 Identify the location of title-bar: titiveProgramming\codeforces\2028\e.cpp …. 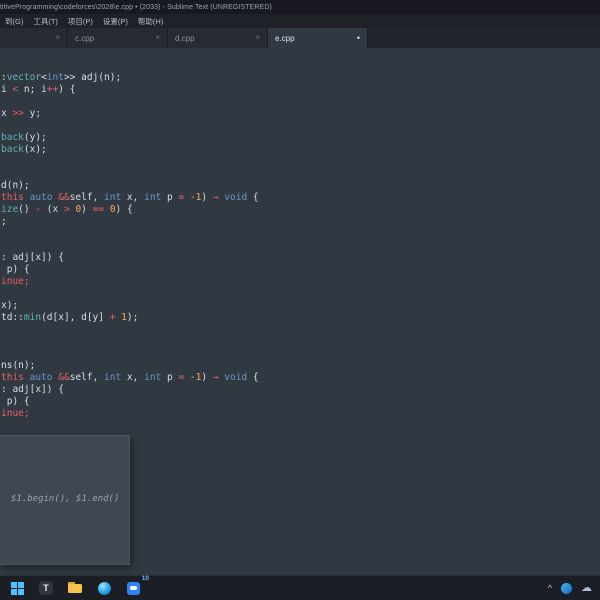
(300, 7).